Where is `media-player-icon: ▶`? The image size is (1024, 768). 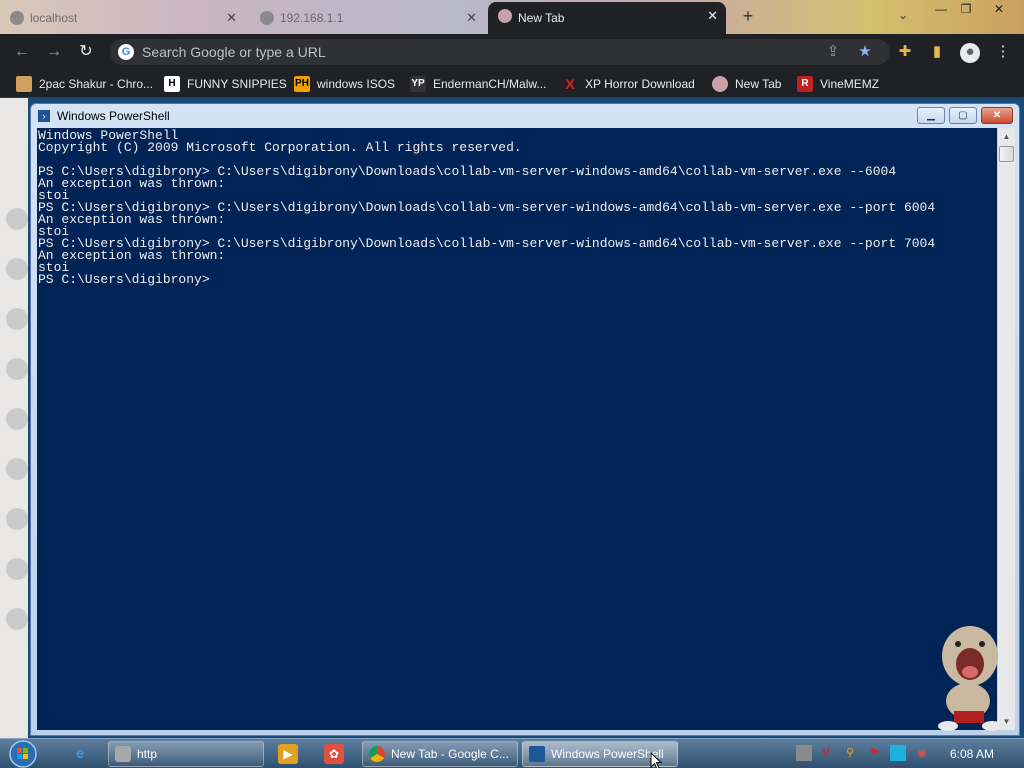
media-player-icon: ▶ is located at coordinates (288, 754).